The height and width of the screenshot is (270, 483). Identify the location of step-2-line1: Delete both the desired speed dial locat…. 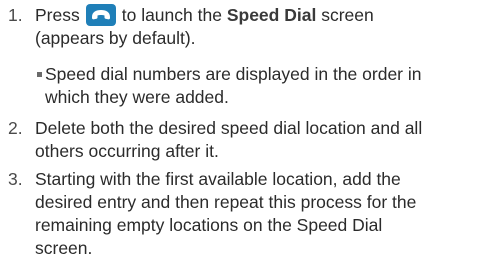
(229, 128).